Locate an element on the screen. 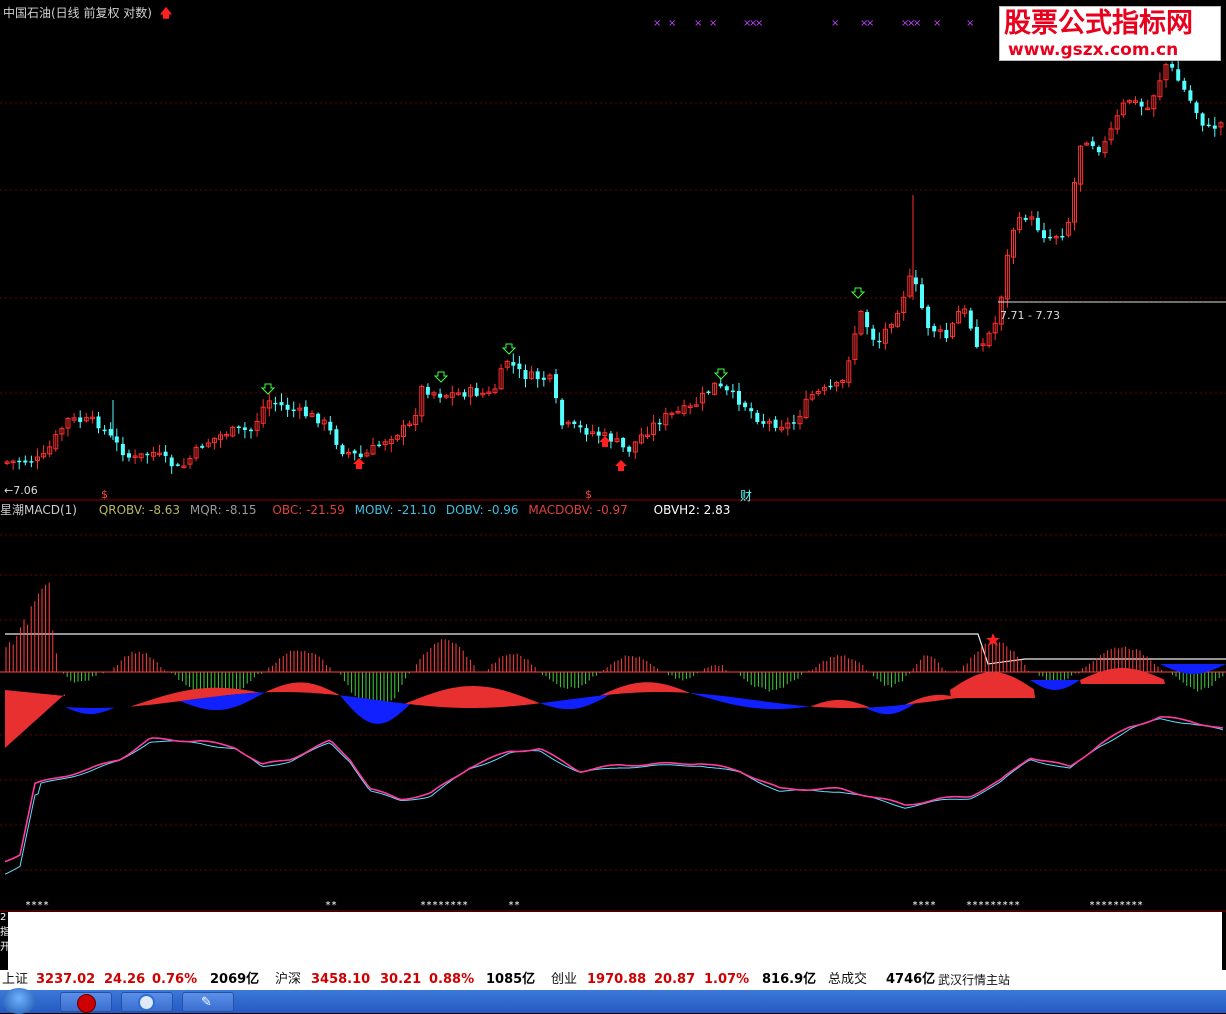 This screenshot has width=1226, height=1014. total-amount: 4746亿 is located at coordinates (911, 979).